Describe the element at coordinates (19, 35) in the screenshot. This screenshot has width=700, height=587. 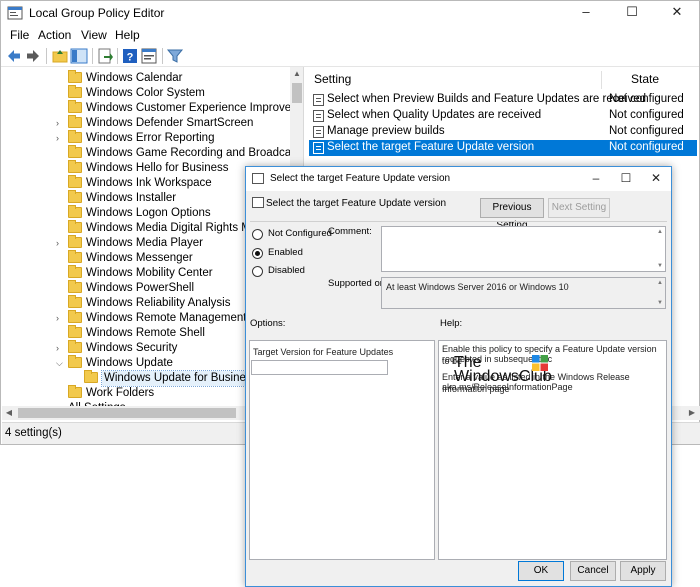
I see `menu-file: File` at that location.